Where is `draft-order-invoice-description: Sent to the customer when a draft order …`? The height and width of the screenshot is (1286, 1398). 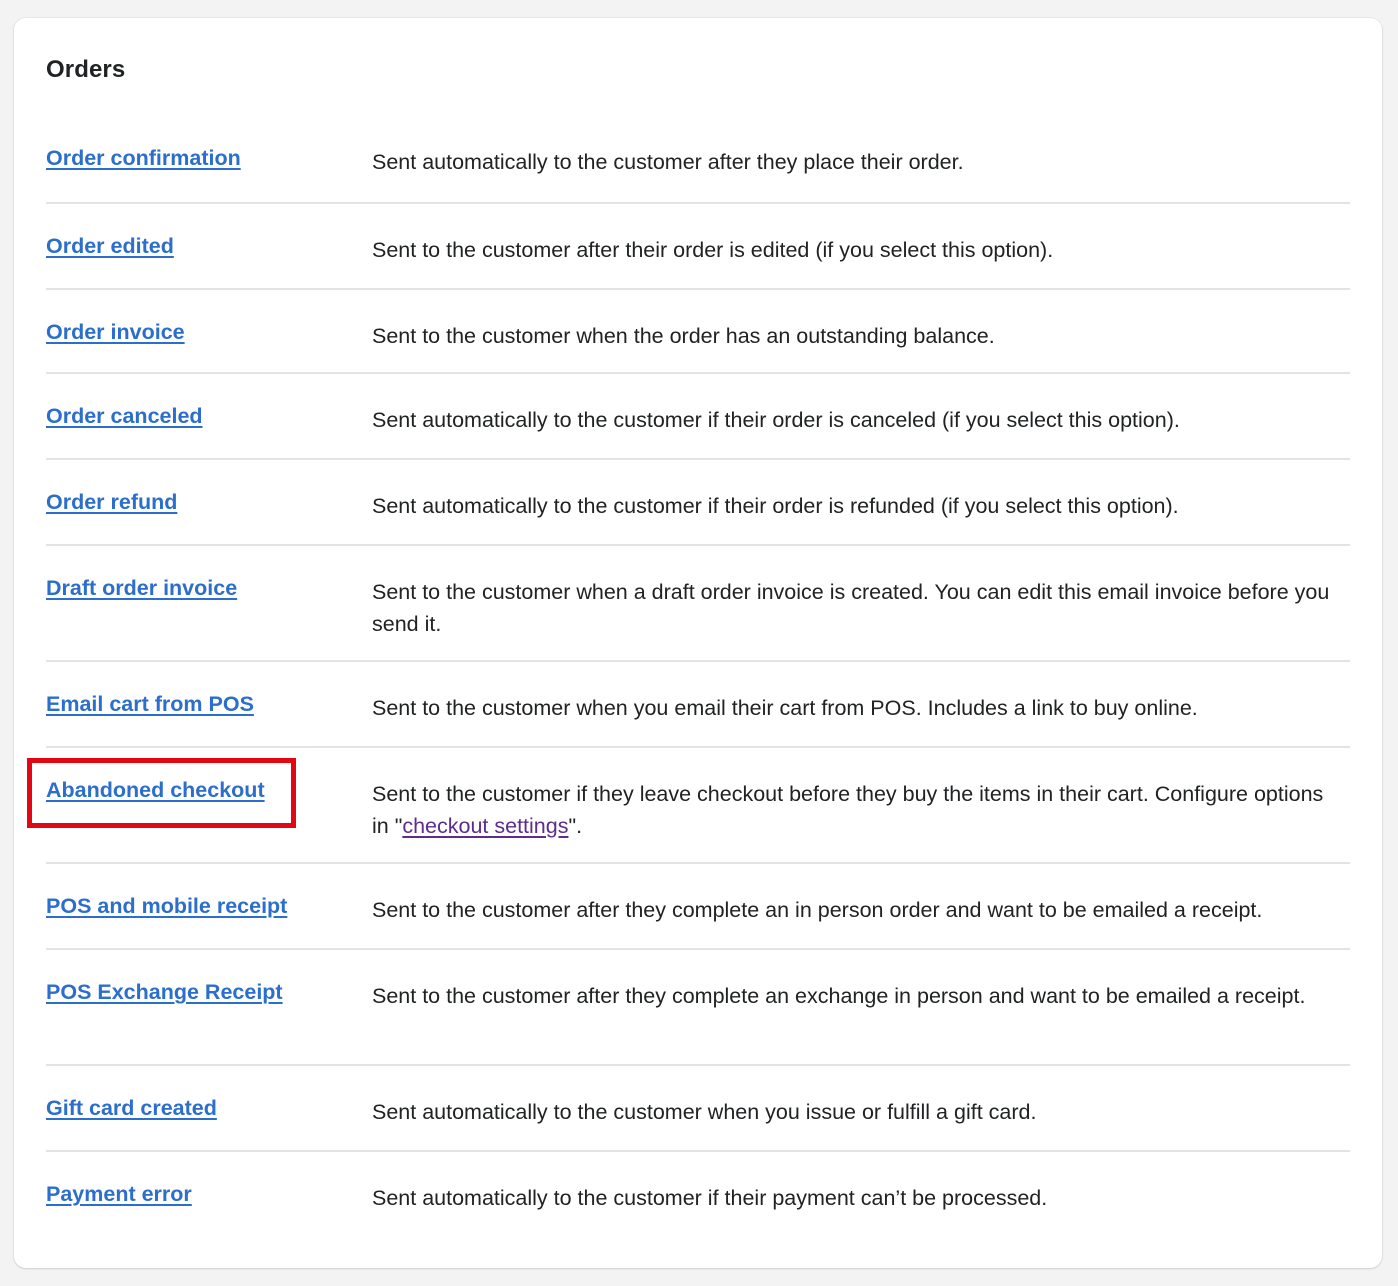
draft-order-invoice-description: Sent to the customer when a draft order … is located at coordinates (851, 608).